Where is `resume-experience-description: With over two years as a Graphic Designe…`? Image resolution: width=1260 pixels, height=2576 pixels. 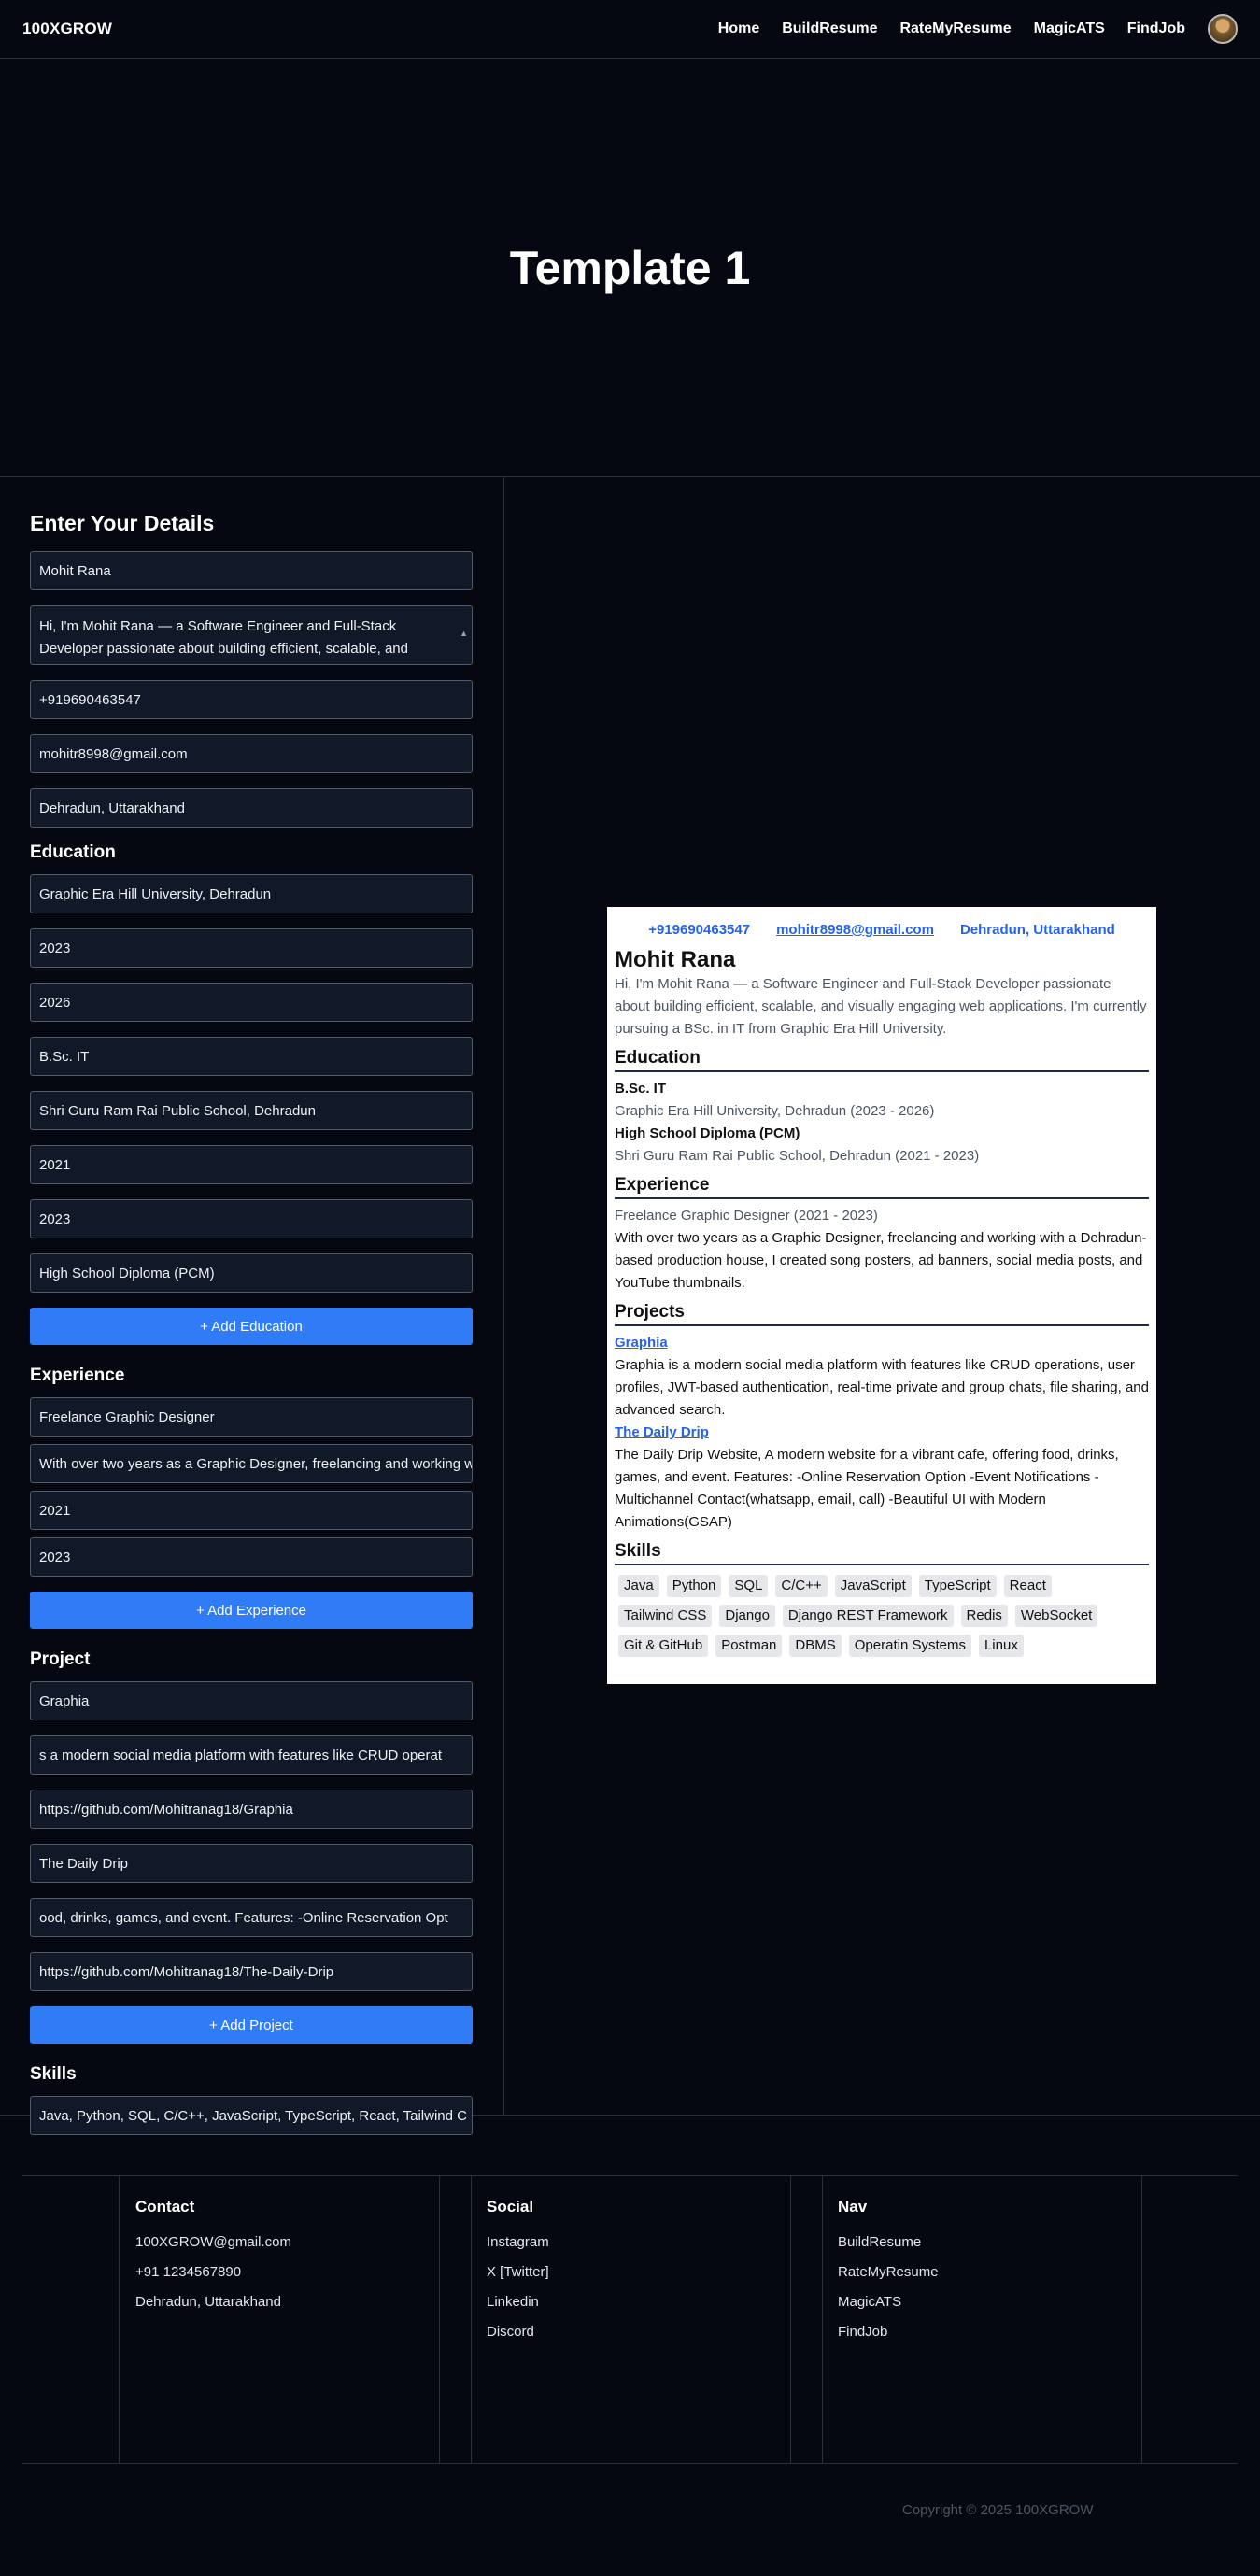 resume-experience-description: With over two years as a Graphic Designe… is located at coordinates (881, 1260).